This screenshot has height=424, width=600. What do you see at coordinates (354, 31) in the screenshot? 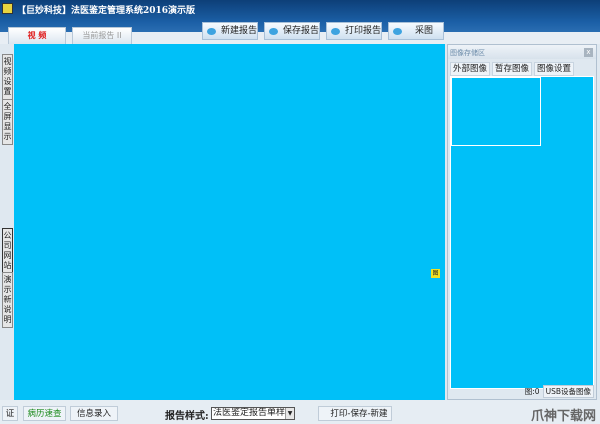
I see `print-report-button: 打印报告` at bounding box center [354, 31].